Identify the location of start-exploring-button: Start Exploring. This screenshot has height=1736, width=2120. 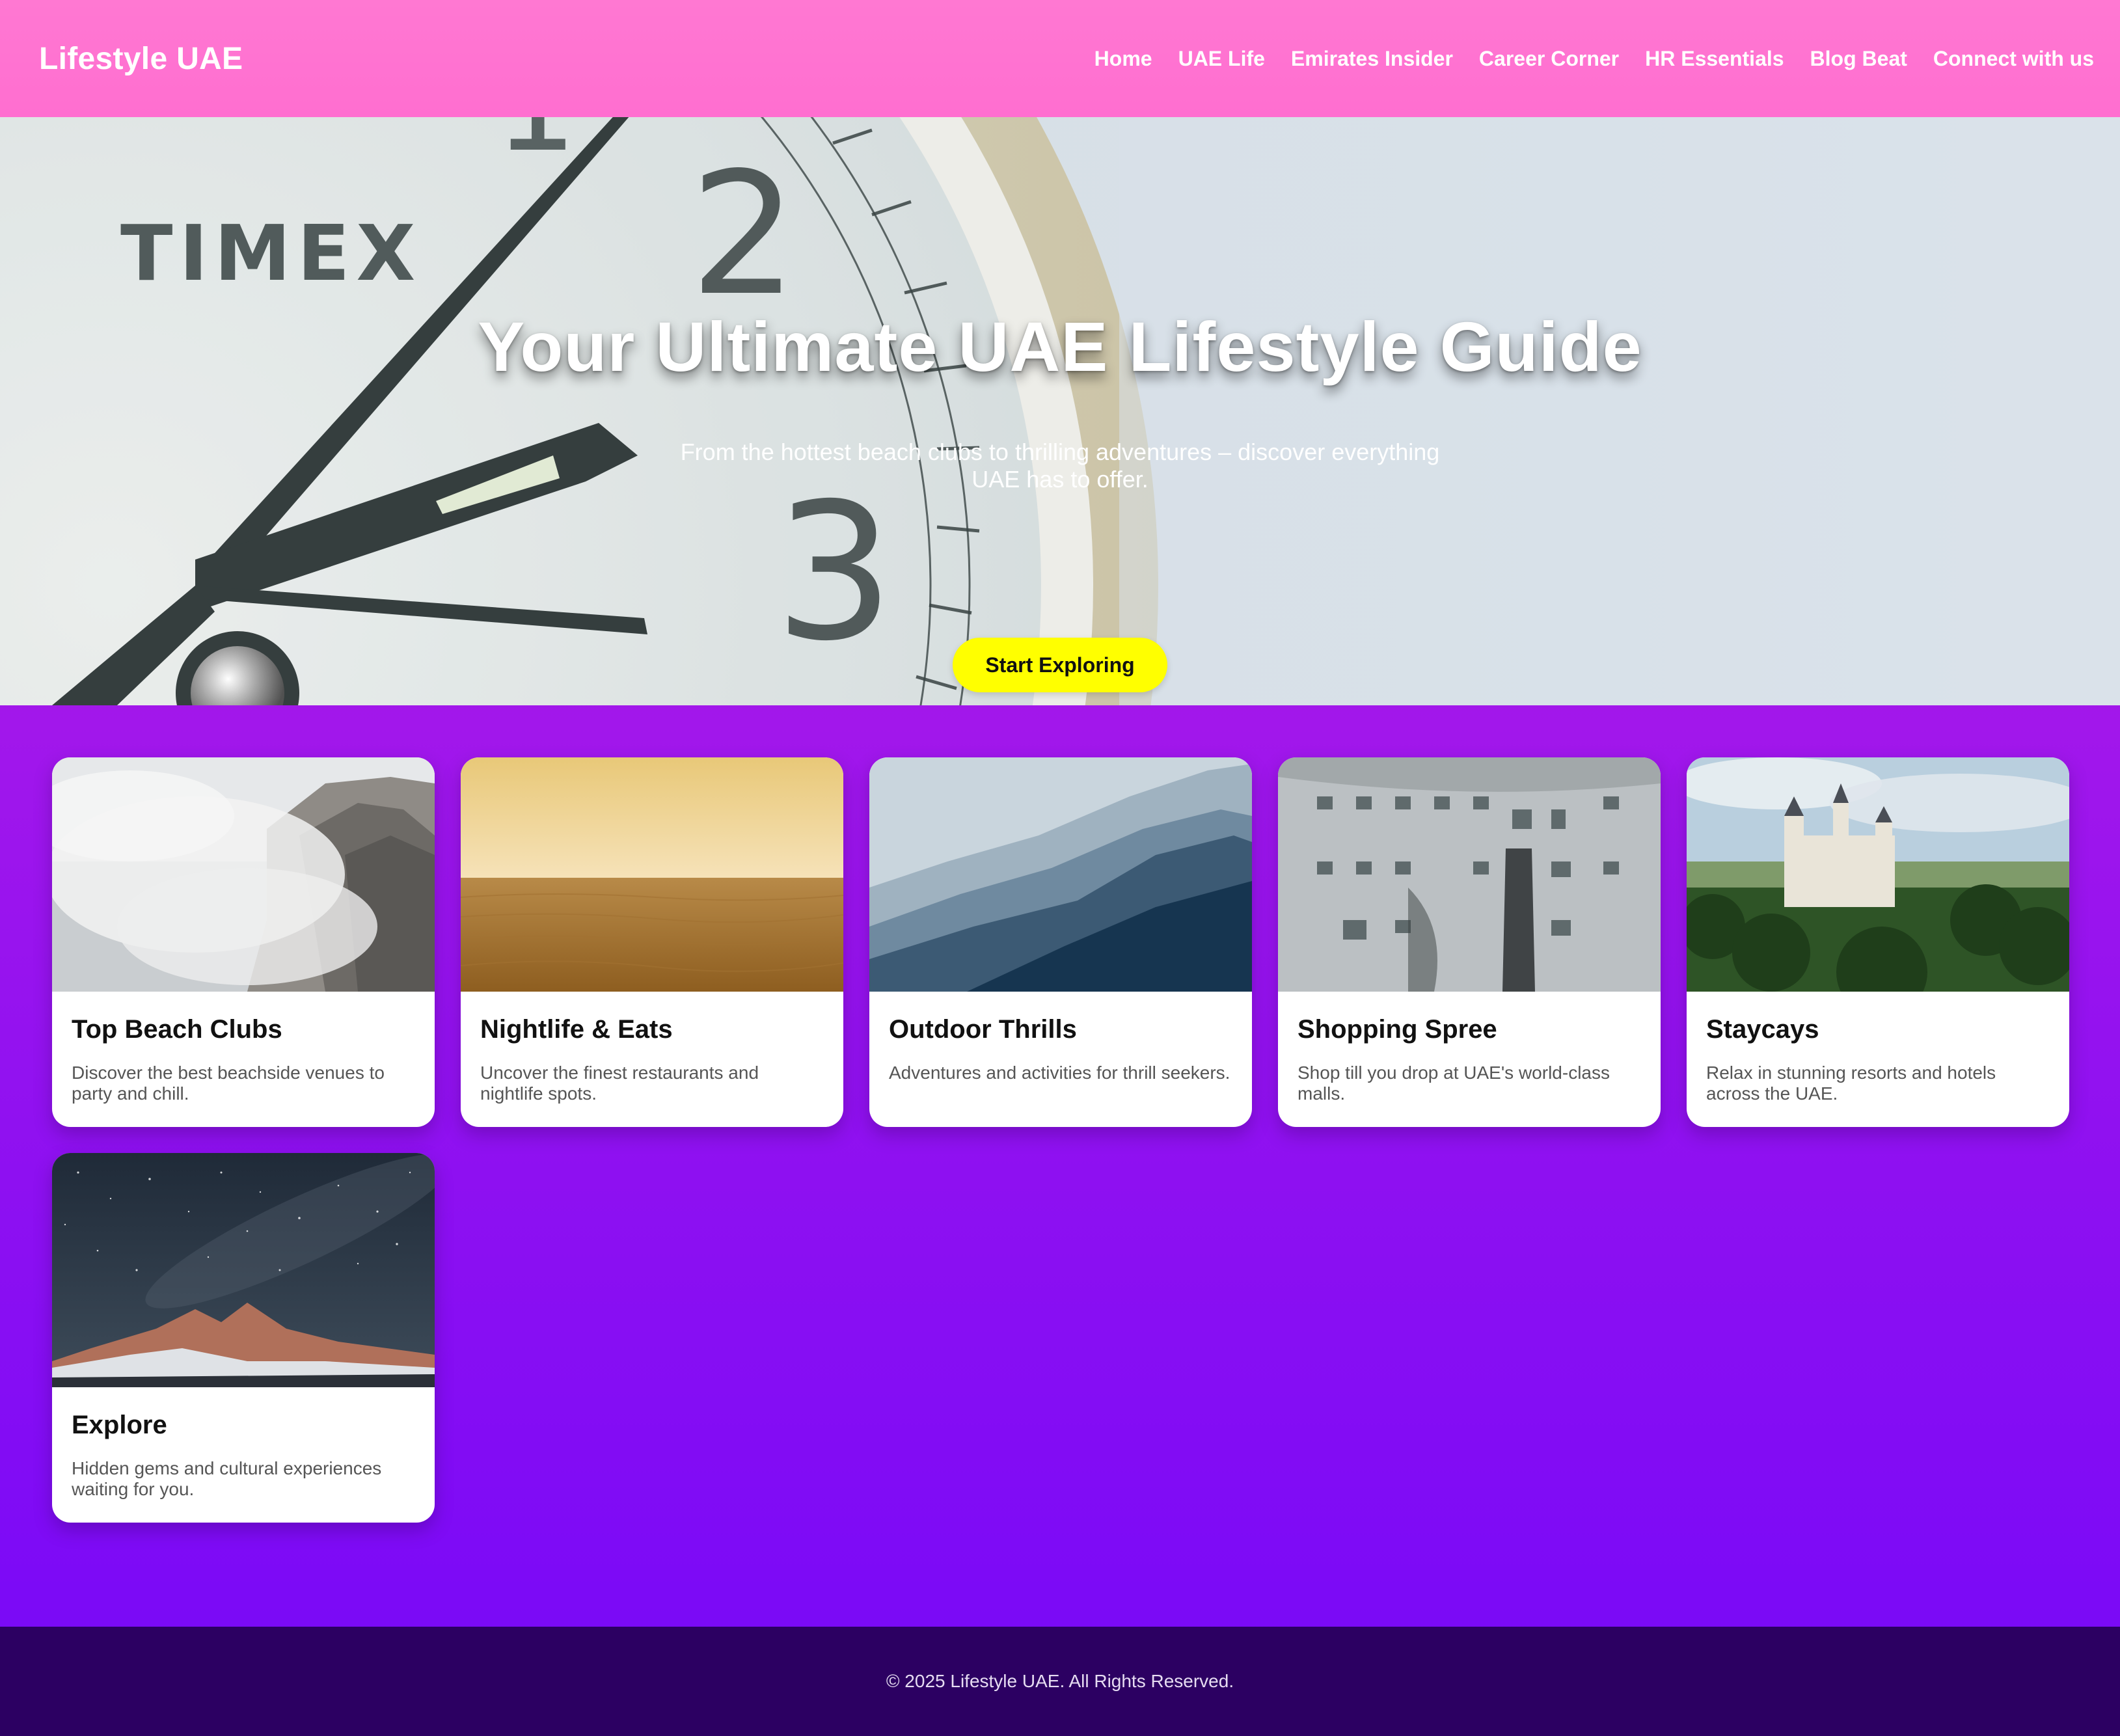
(1060, 665).